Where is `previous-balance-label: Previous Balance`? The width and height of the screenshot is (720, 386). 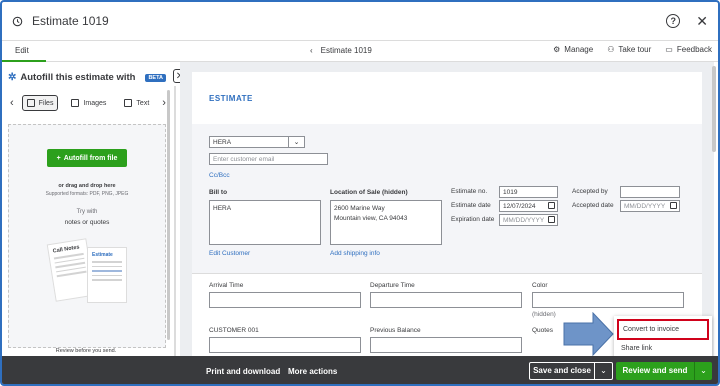
previous-balance-label: Previous Balance is located at coordinates (395, 330).